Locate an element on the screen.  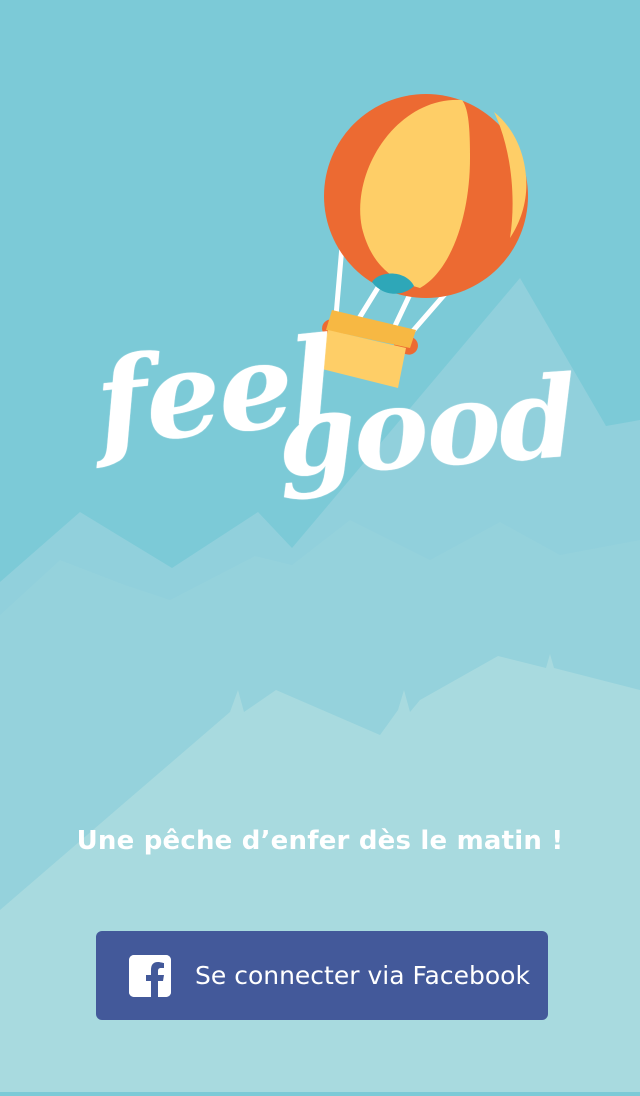
tagline: Une pêche d’enfer dès le matin ! is located at coordinates (320, 841).